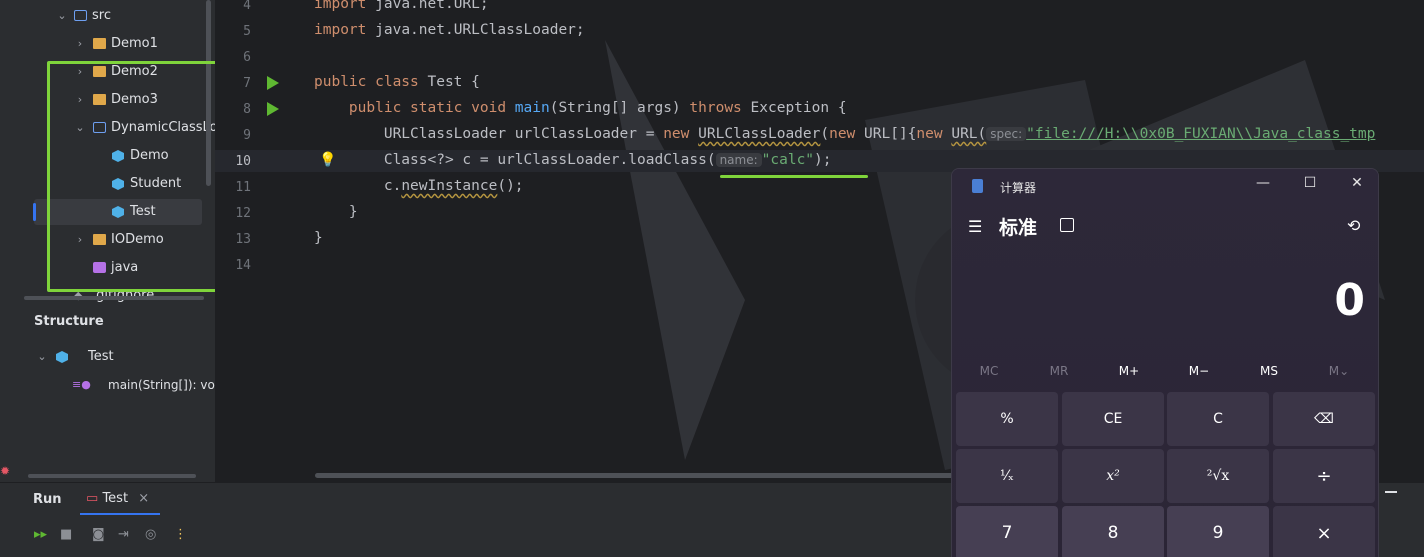  Describe the element at coordinates (738, 160) in the screenshot. I see `param-hint: name:` at that location.